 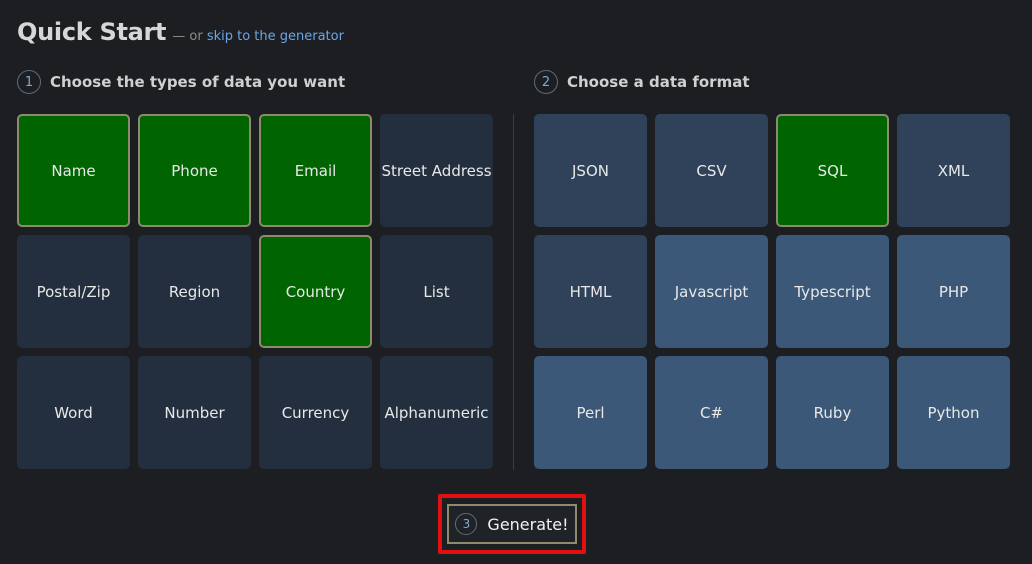 I want to click on step-1-heading: 1 Choose the types of data you want, so click(x=181, y=82).